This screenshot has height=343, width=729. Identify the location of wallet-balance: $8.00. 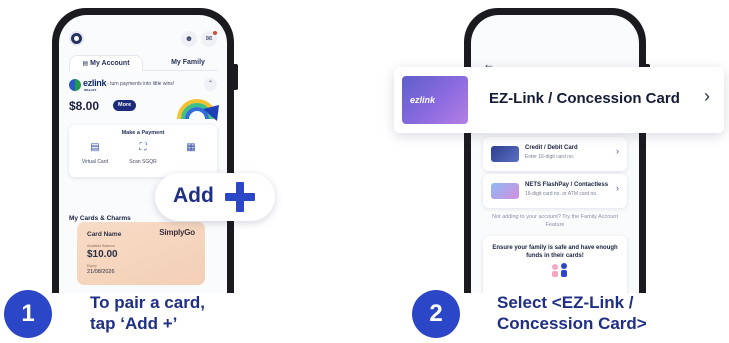
(84, 106).